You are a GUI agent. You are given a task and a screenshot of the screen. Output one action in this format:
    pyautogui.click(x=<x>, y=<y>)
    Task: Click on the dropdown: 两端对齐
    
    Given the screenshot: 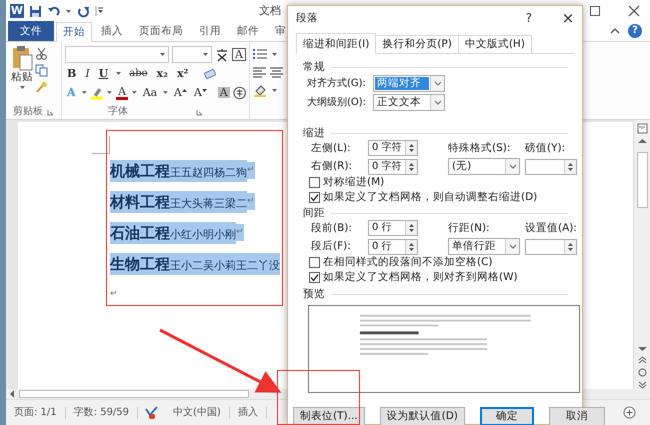 What is the action you would take?
    pyautogui.click(x=409, y=83)
    